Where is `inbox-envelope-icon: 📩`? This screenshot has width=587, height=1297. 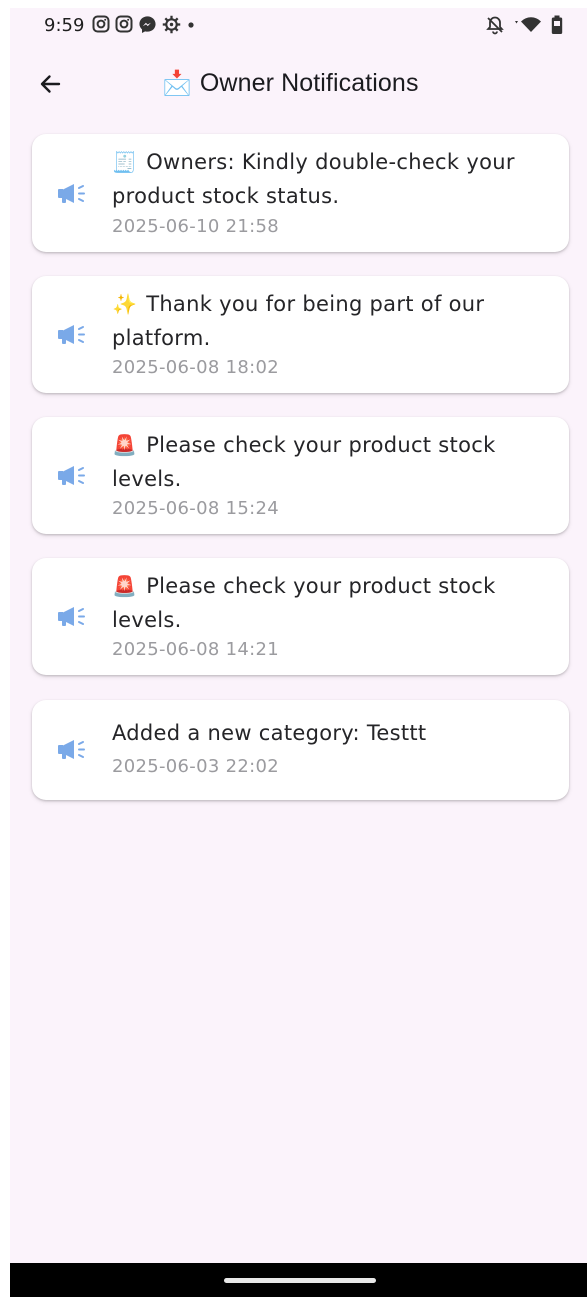 inbox-envelope-icon: 📩 is located at coordinates (177, 83).